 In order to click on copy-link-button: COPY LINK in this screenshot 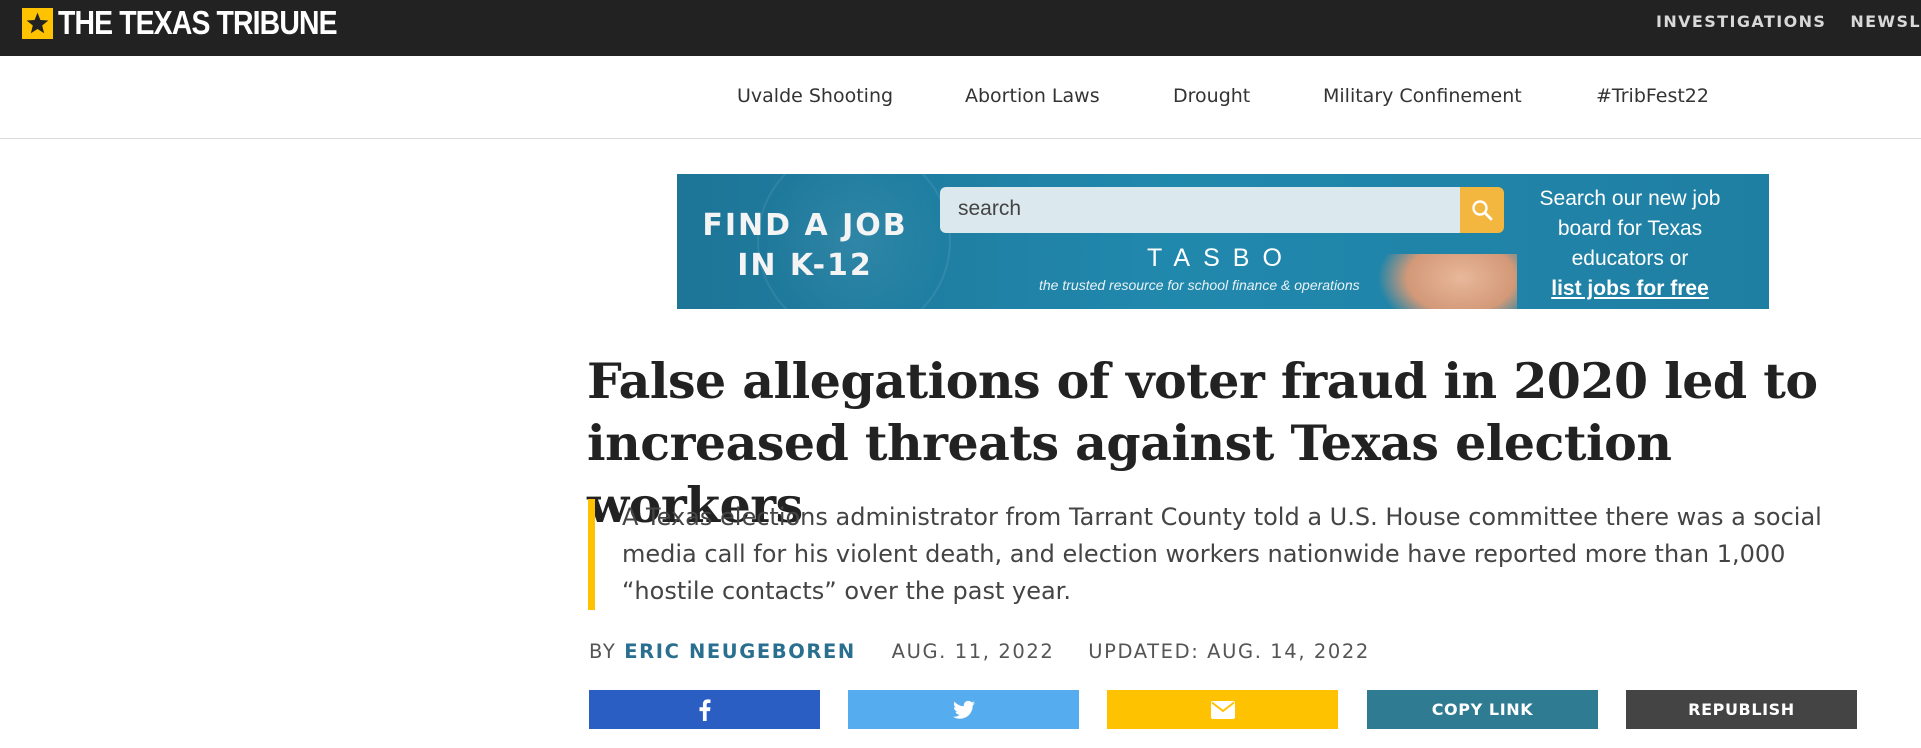, I will do `click(1482, 709)`.